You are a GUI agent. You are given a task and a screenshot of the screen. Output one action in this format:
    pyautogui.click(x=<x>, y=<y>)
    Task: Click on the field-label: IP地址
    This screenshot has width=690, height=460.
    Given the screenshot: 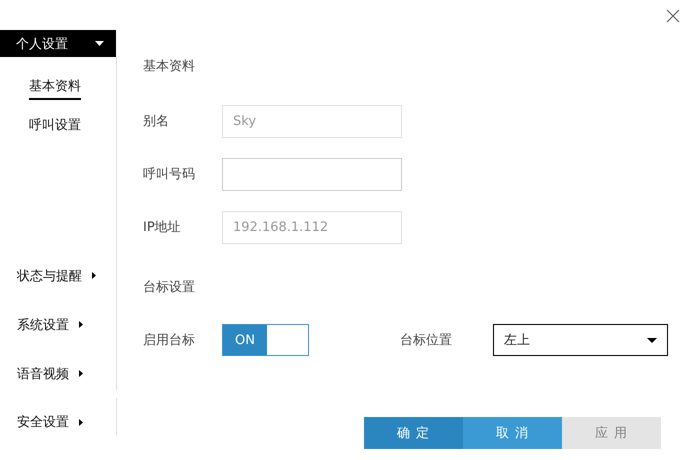 What is the action you would take?
    pyautogui.click(x=162, y=227)
    